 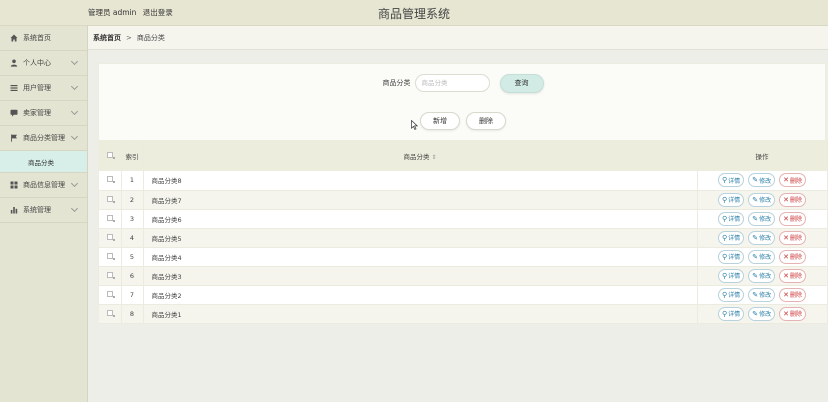 I want to click on table-row: 8 商品分类1 ⚲ 详情 ✎ 修改 ✕ 删除, so click(x=463, y=314).